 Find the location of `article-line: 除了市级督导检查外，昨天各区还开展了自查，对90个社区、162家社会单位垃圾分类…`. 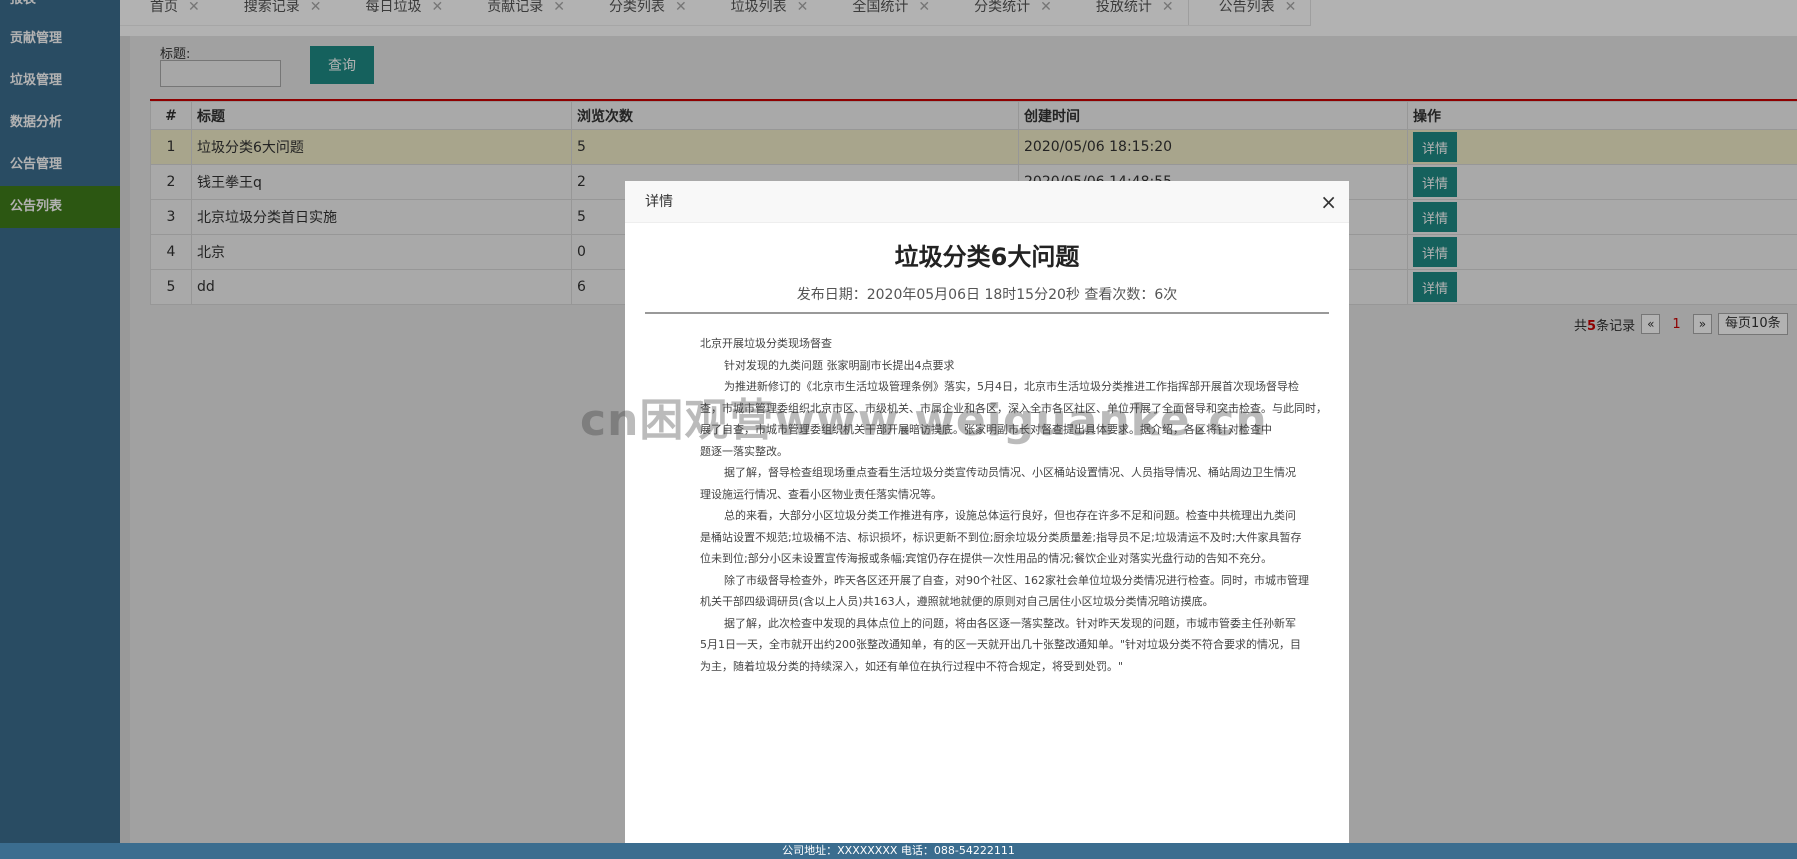

article-line: 除了市级督导检查外，昨天各区还开展了自查，对90个社区、162家社会单位垃圾分类… is located at coordinates (1016, 580).